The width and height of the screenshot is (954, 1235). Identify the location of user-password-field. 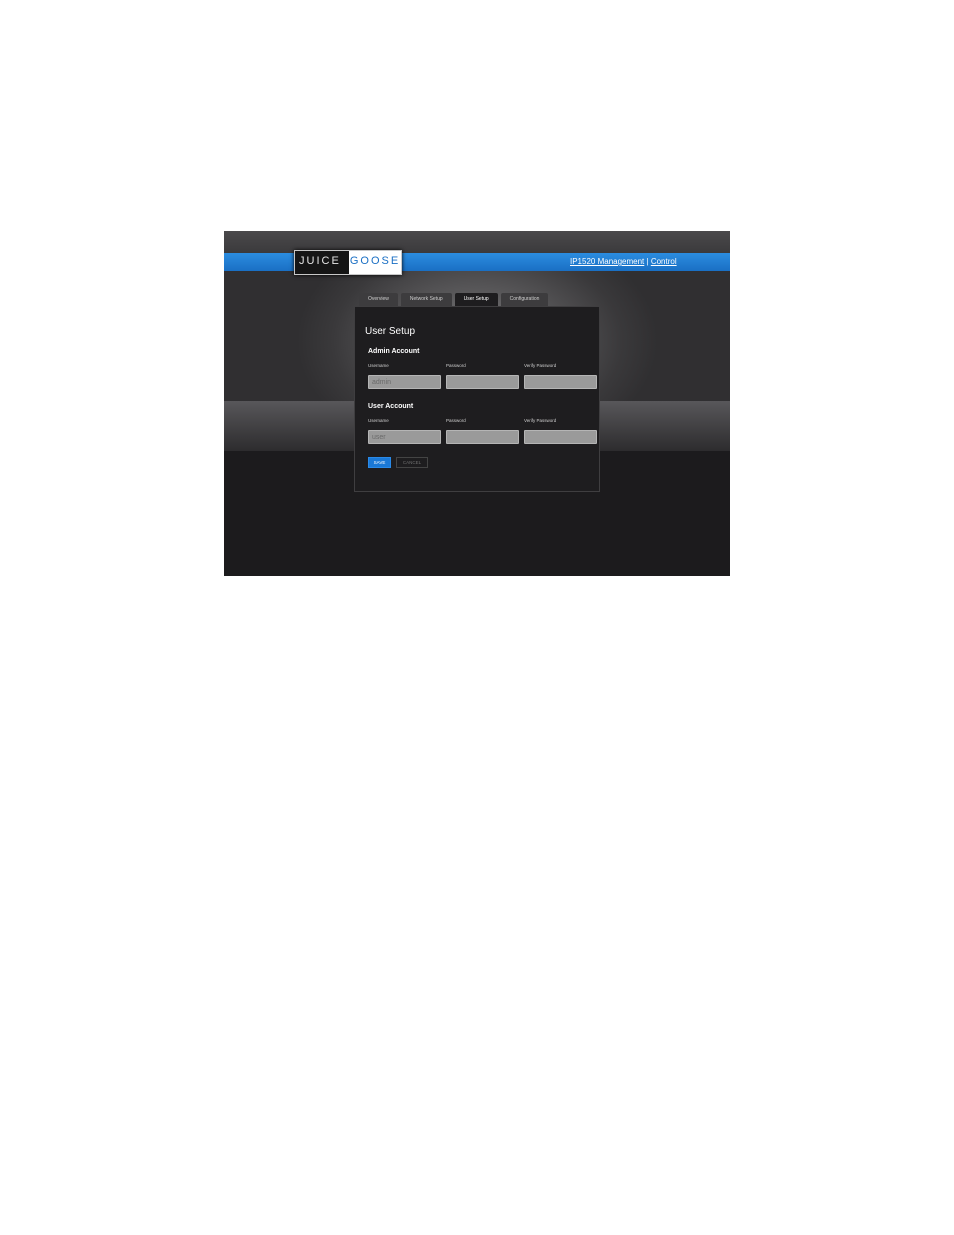
(482, 437).